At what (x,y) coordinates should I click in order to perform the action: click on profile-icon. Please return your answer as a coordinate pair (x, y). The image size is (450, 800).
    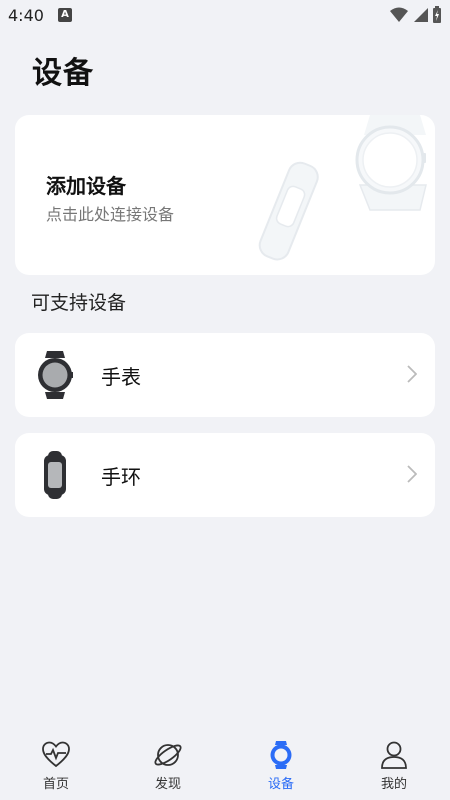
    Looking at the image, I should click on (394, 755).